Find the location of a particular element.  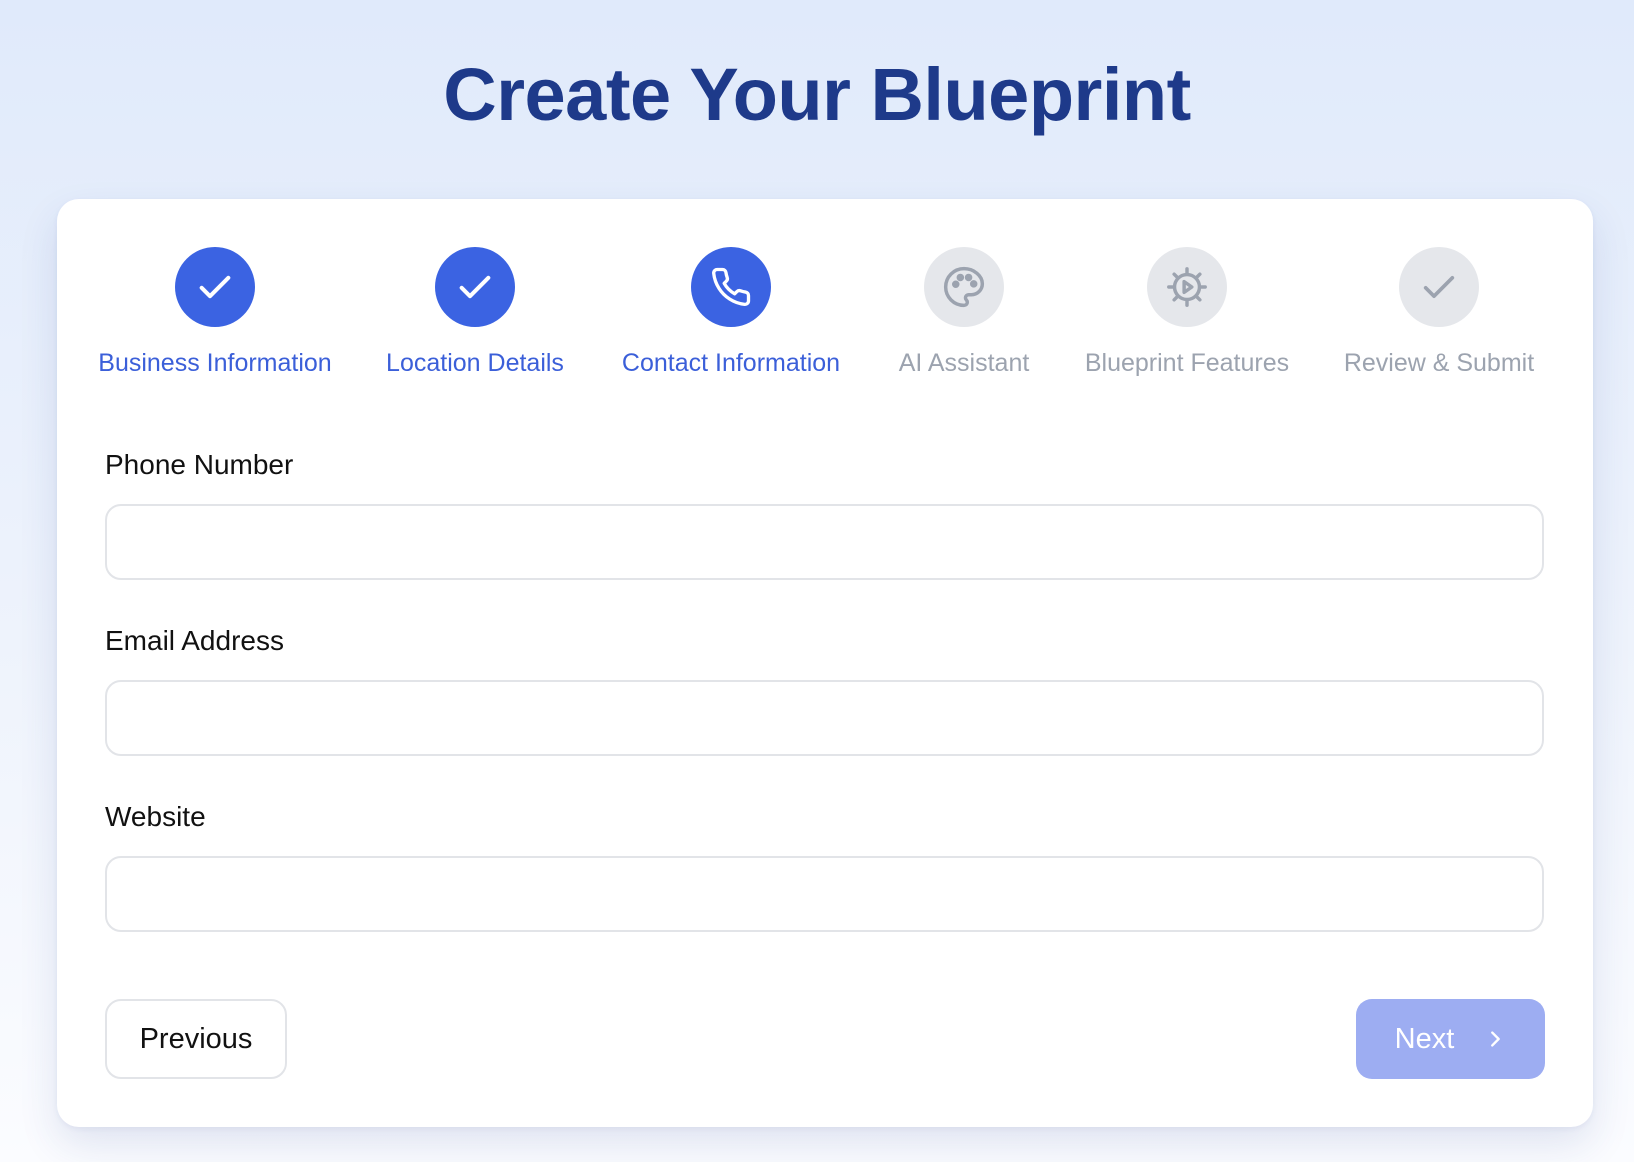

website-input is located at coordinates (824, 894).